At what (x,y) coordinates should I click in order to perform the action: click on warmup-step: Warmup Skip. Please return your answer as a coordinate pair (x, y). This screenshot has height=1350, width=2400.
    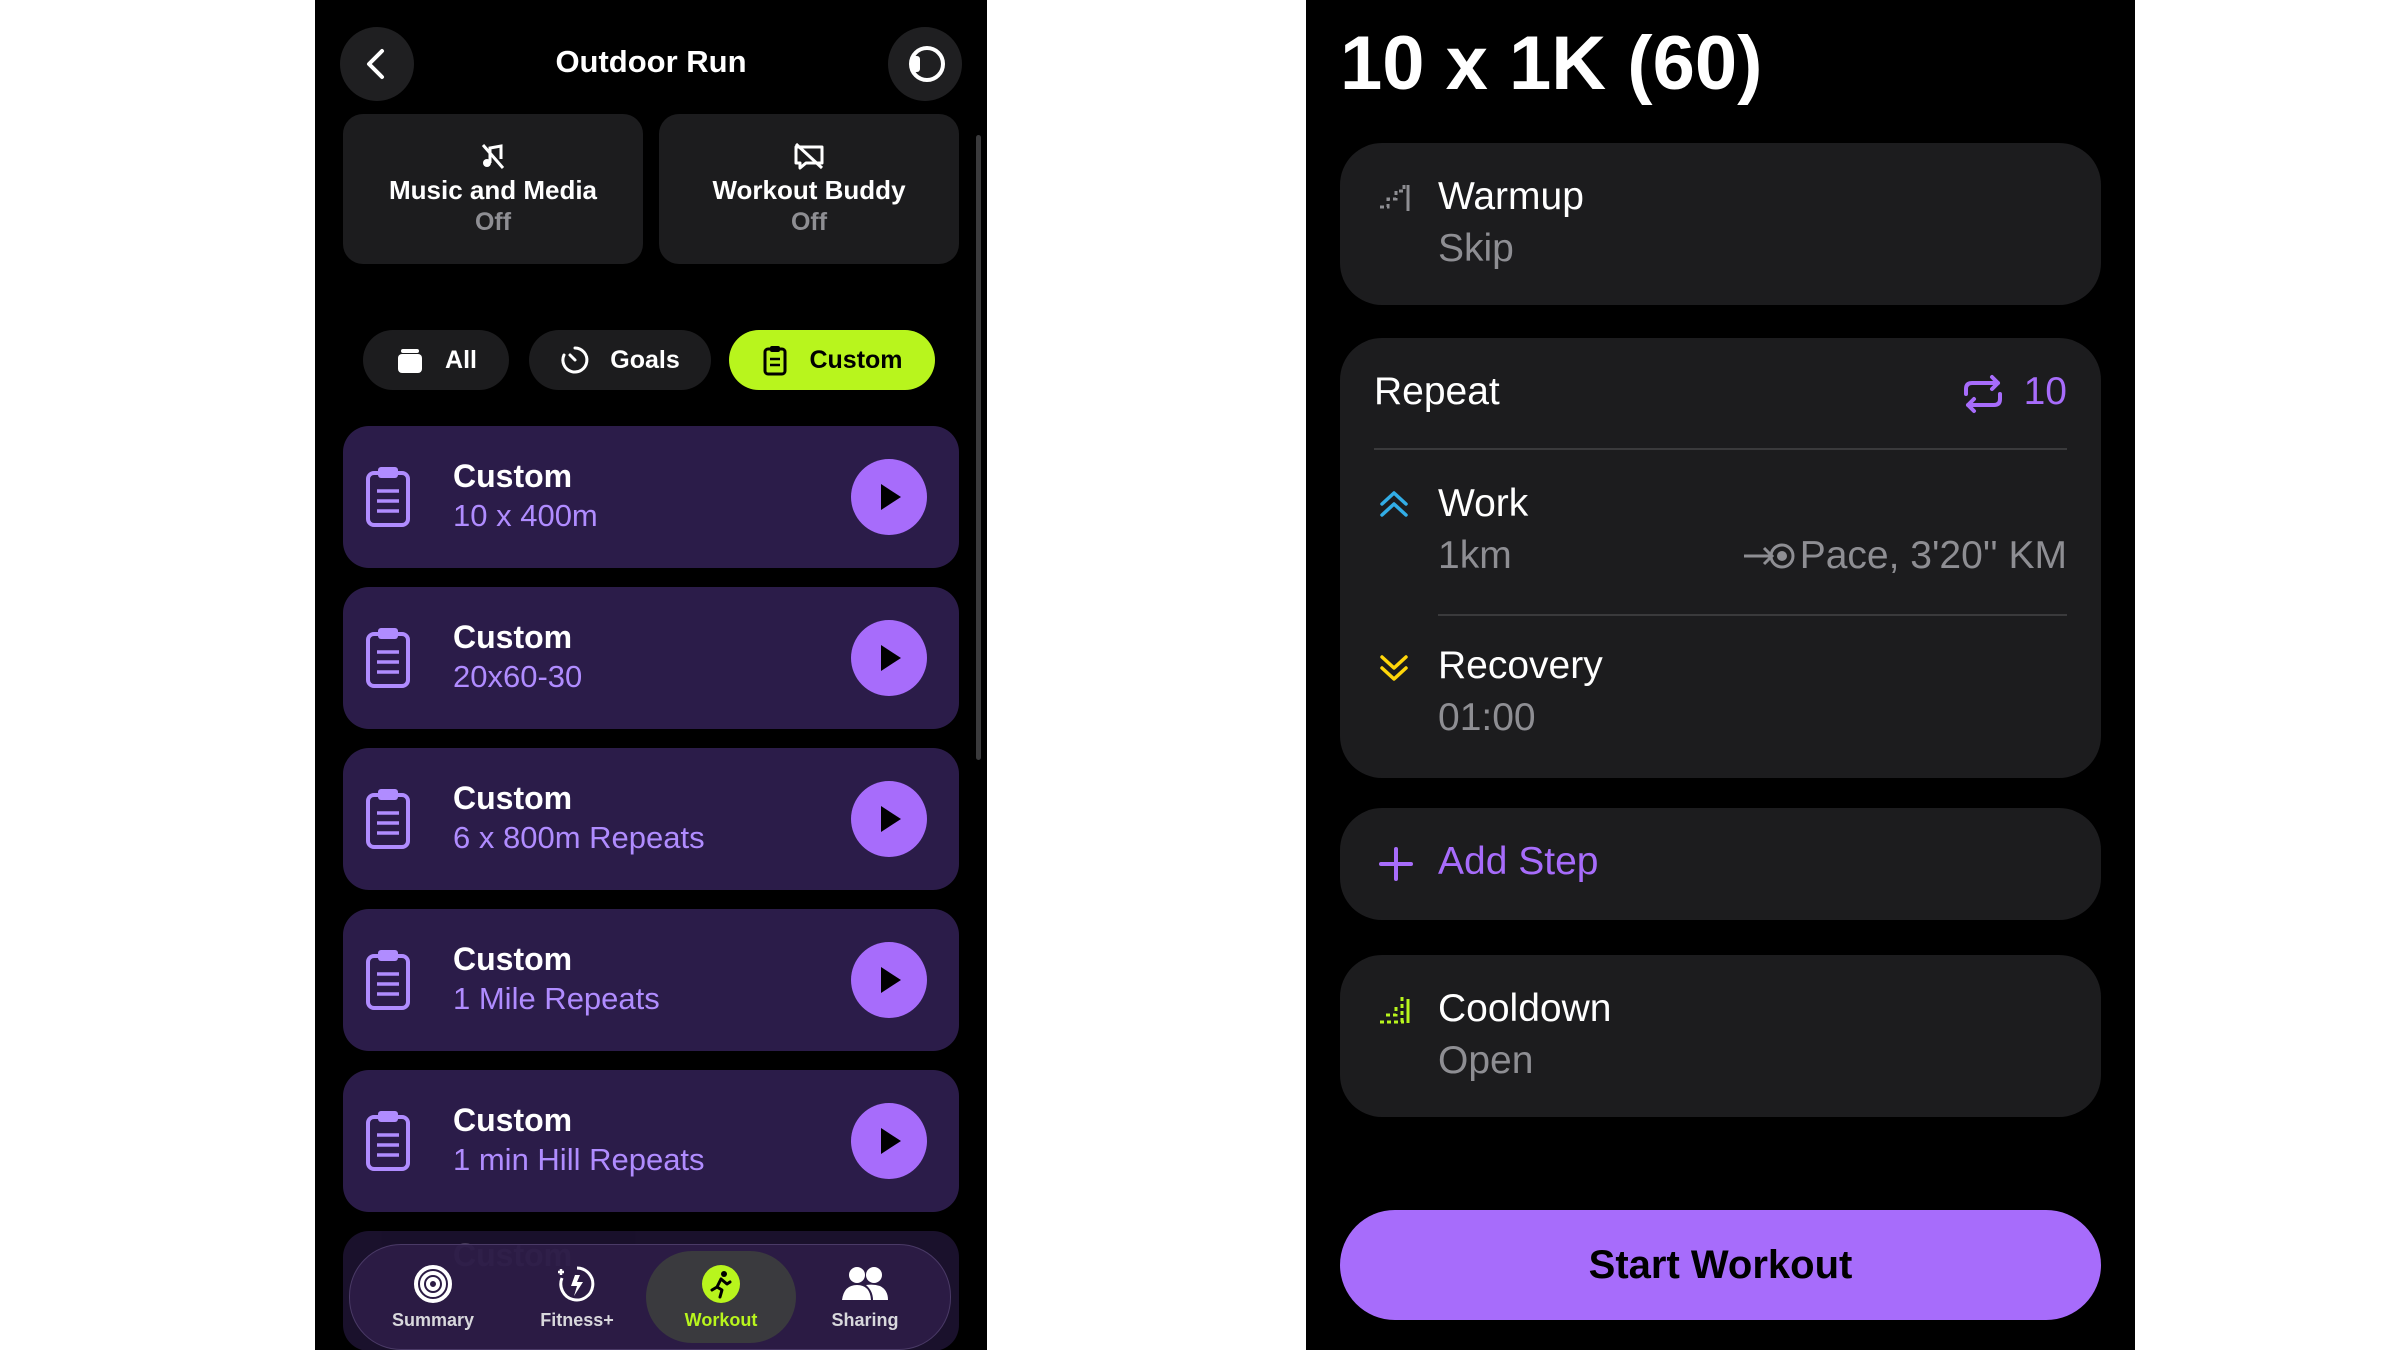
    Looking at the image, I should click on (1720, 224).